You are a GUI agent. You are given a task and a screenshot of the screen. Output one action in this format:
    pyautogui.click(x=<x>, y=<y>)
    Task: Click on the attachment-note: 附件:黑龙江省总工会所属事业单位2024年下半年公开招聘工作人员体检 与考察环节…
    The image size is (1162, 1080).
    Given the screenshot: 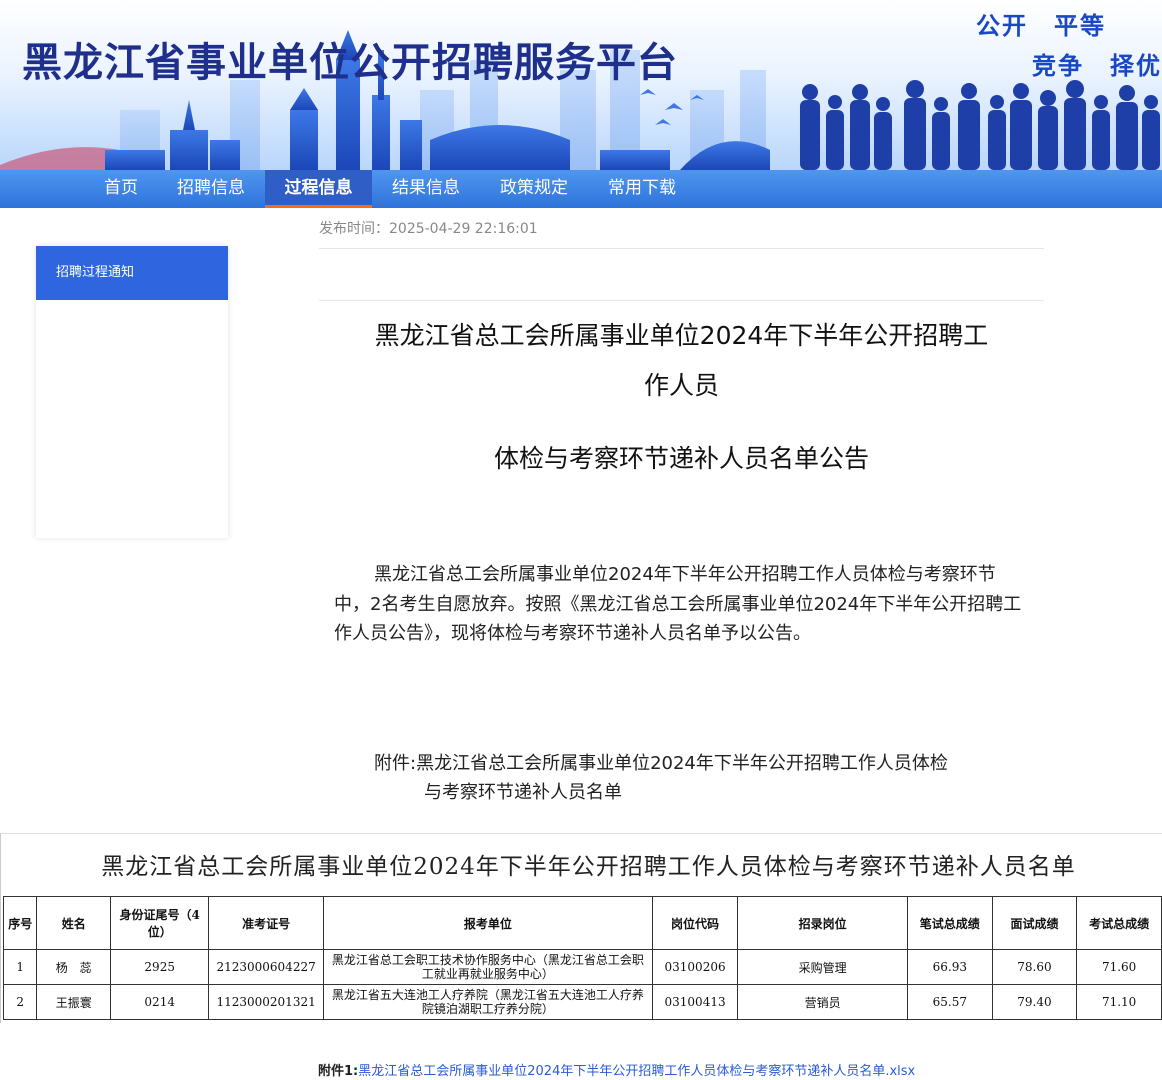 What is the action you would take?
    pyautogui.click(x=704, y=778)
    